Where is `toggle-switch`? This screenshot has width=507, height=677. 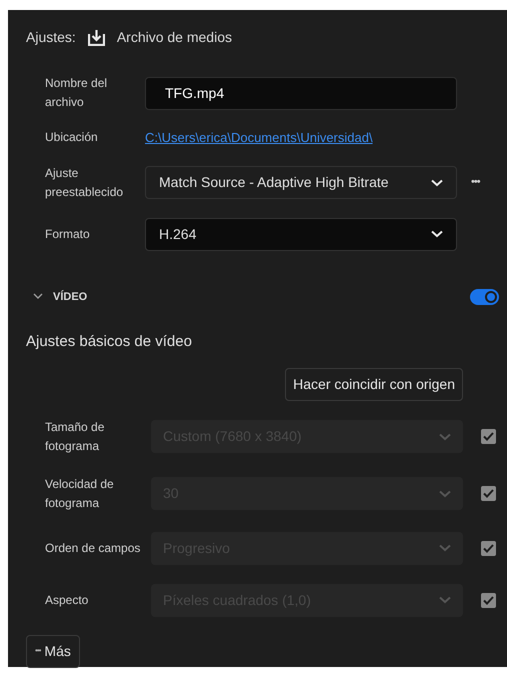 toggle-switch is located at coordinates (484, 296).